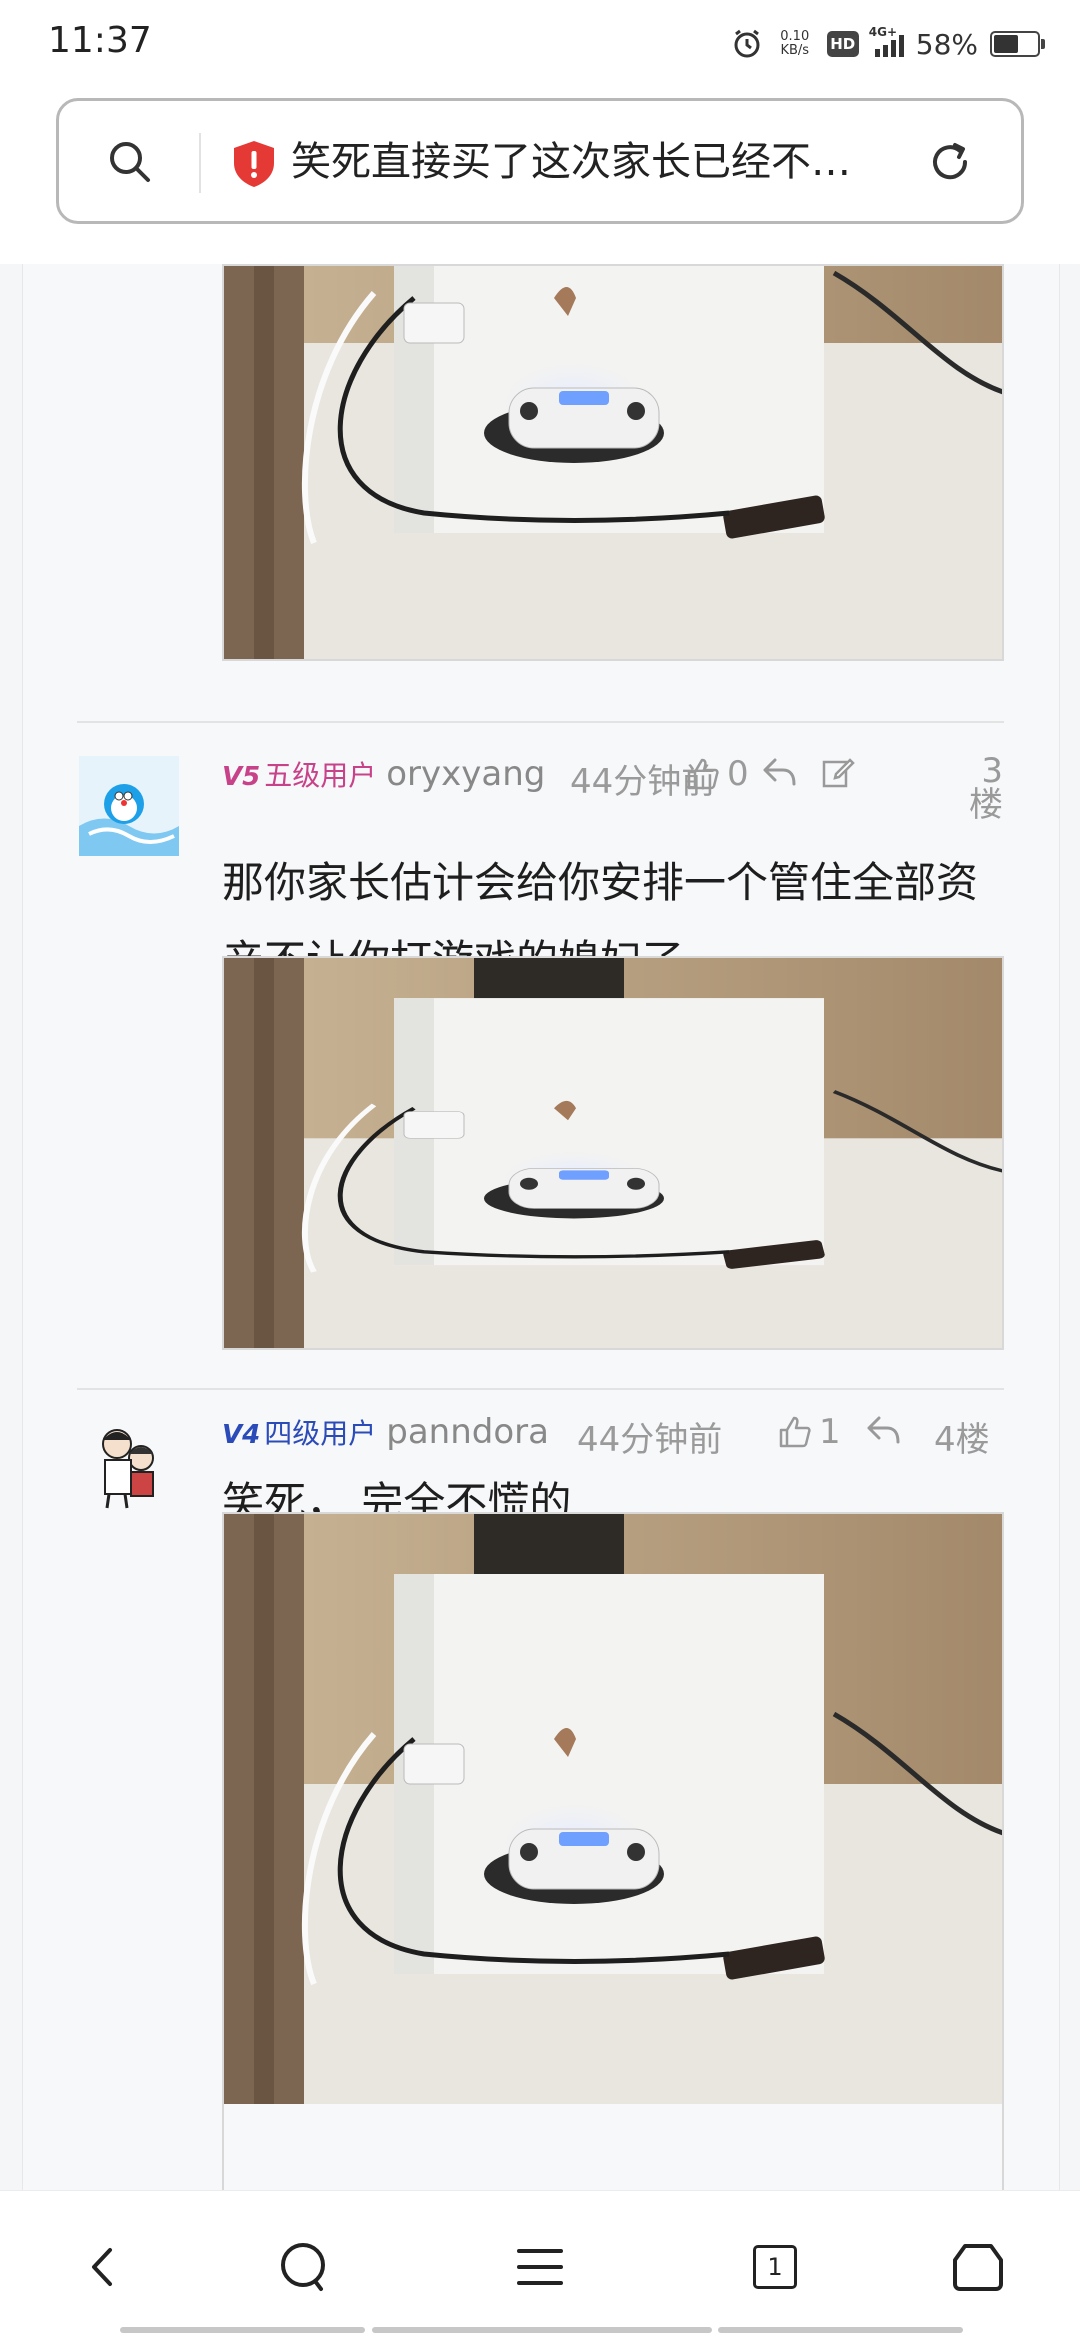 This screenshot has height=2341, width=1080. I want to click on back-icon, so click(102, 2267).